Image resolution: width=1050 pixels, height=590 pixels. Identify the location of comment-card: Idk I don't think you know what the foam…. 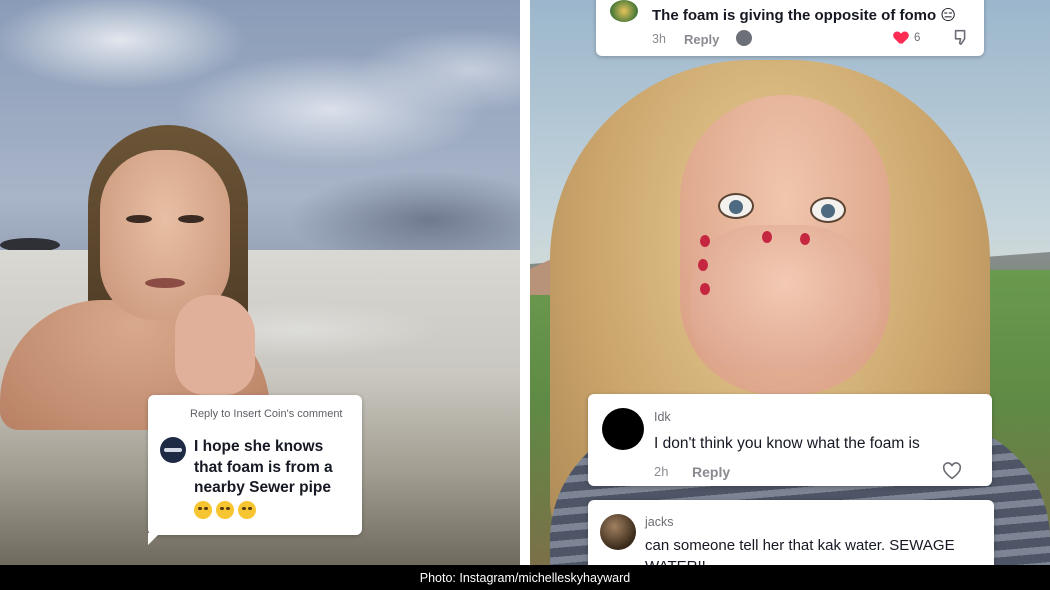
(790, 440).